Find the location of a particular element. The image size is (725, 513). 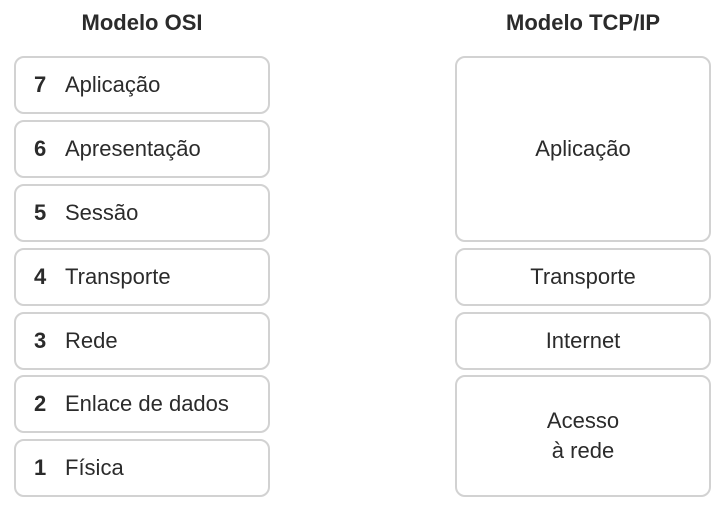

osi-layer-2: 2 Enlace de dados is located at coordinates (142, 404).